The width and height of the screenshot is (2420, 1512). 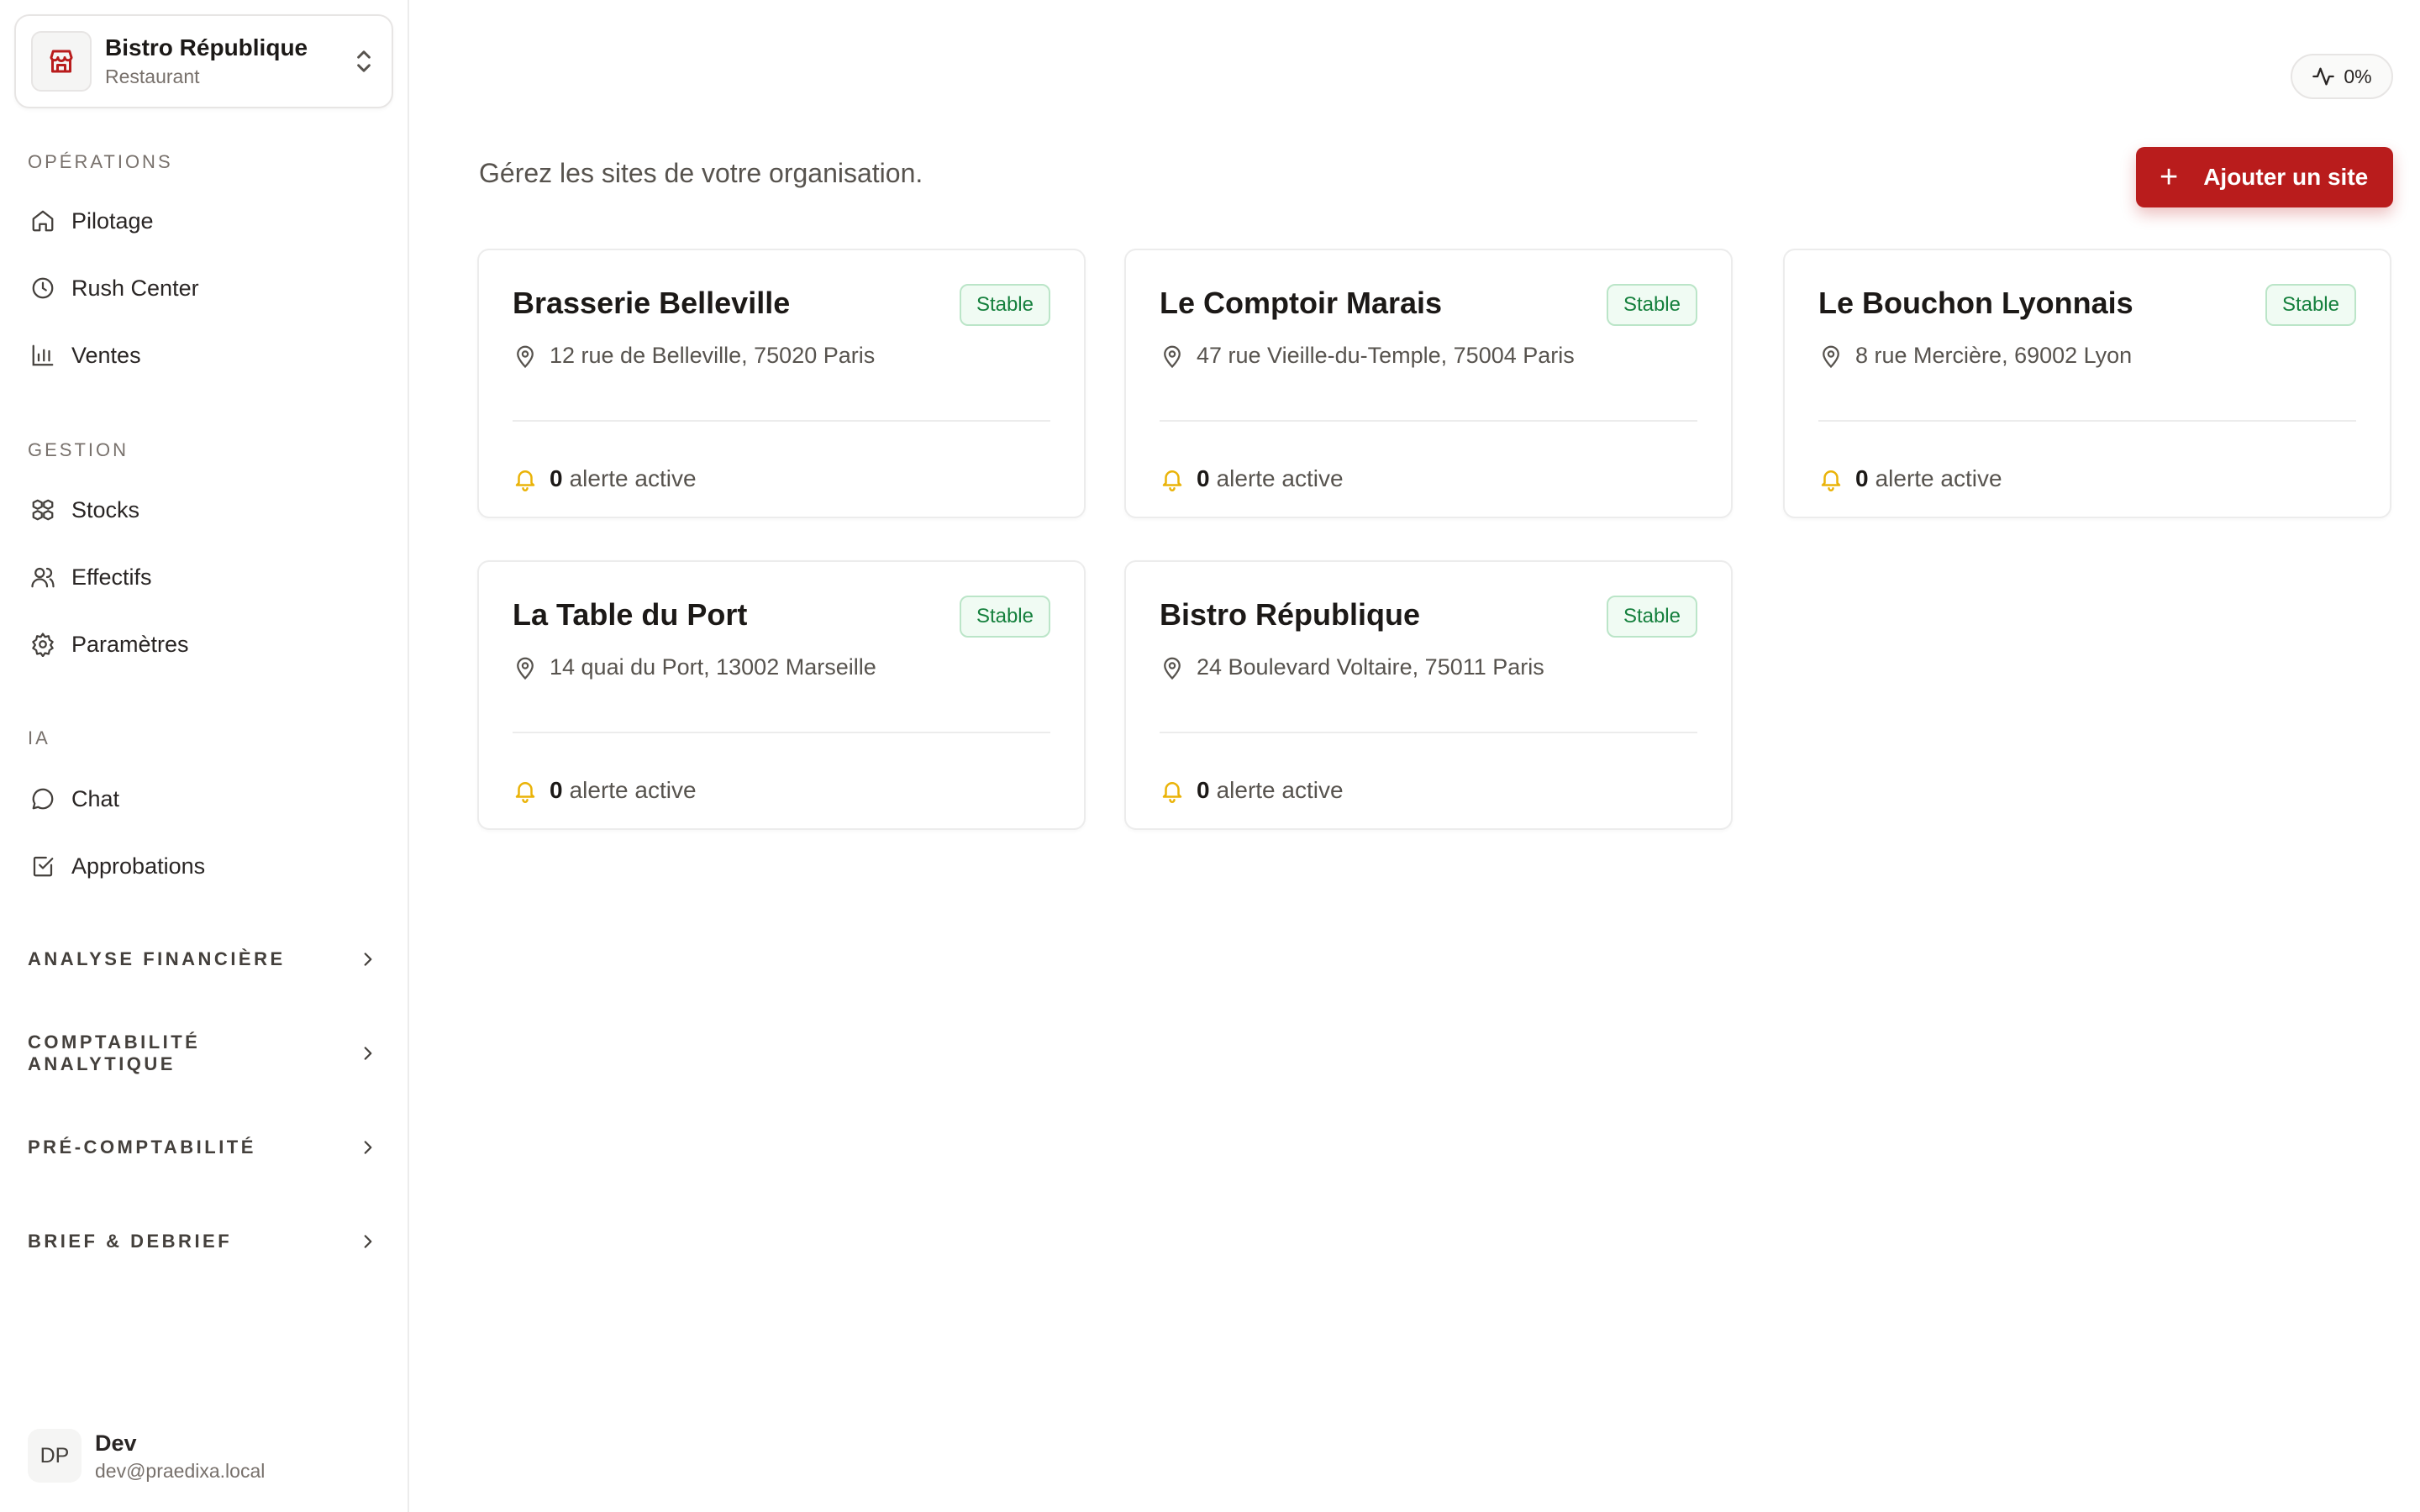 What do you see at coordinates (100, 161) in the screenshot?
I see `section-label-operations: OPÉRATIONS` at bounding box center [100, 161].